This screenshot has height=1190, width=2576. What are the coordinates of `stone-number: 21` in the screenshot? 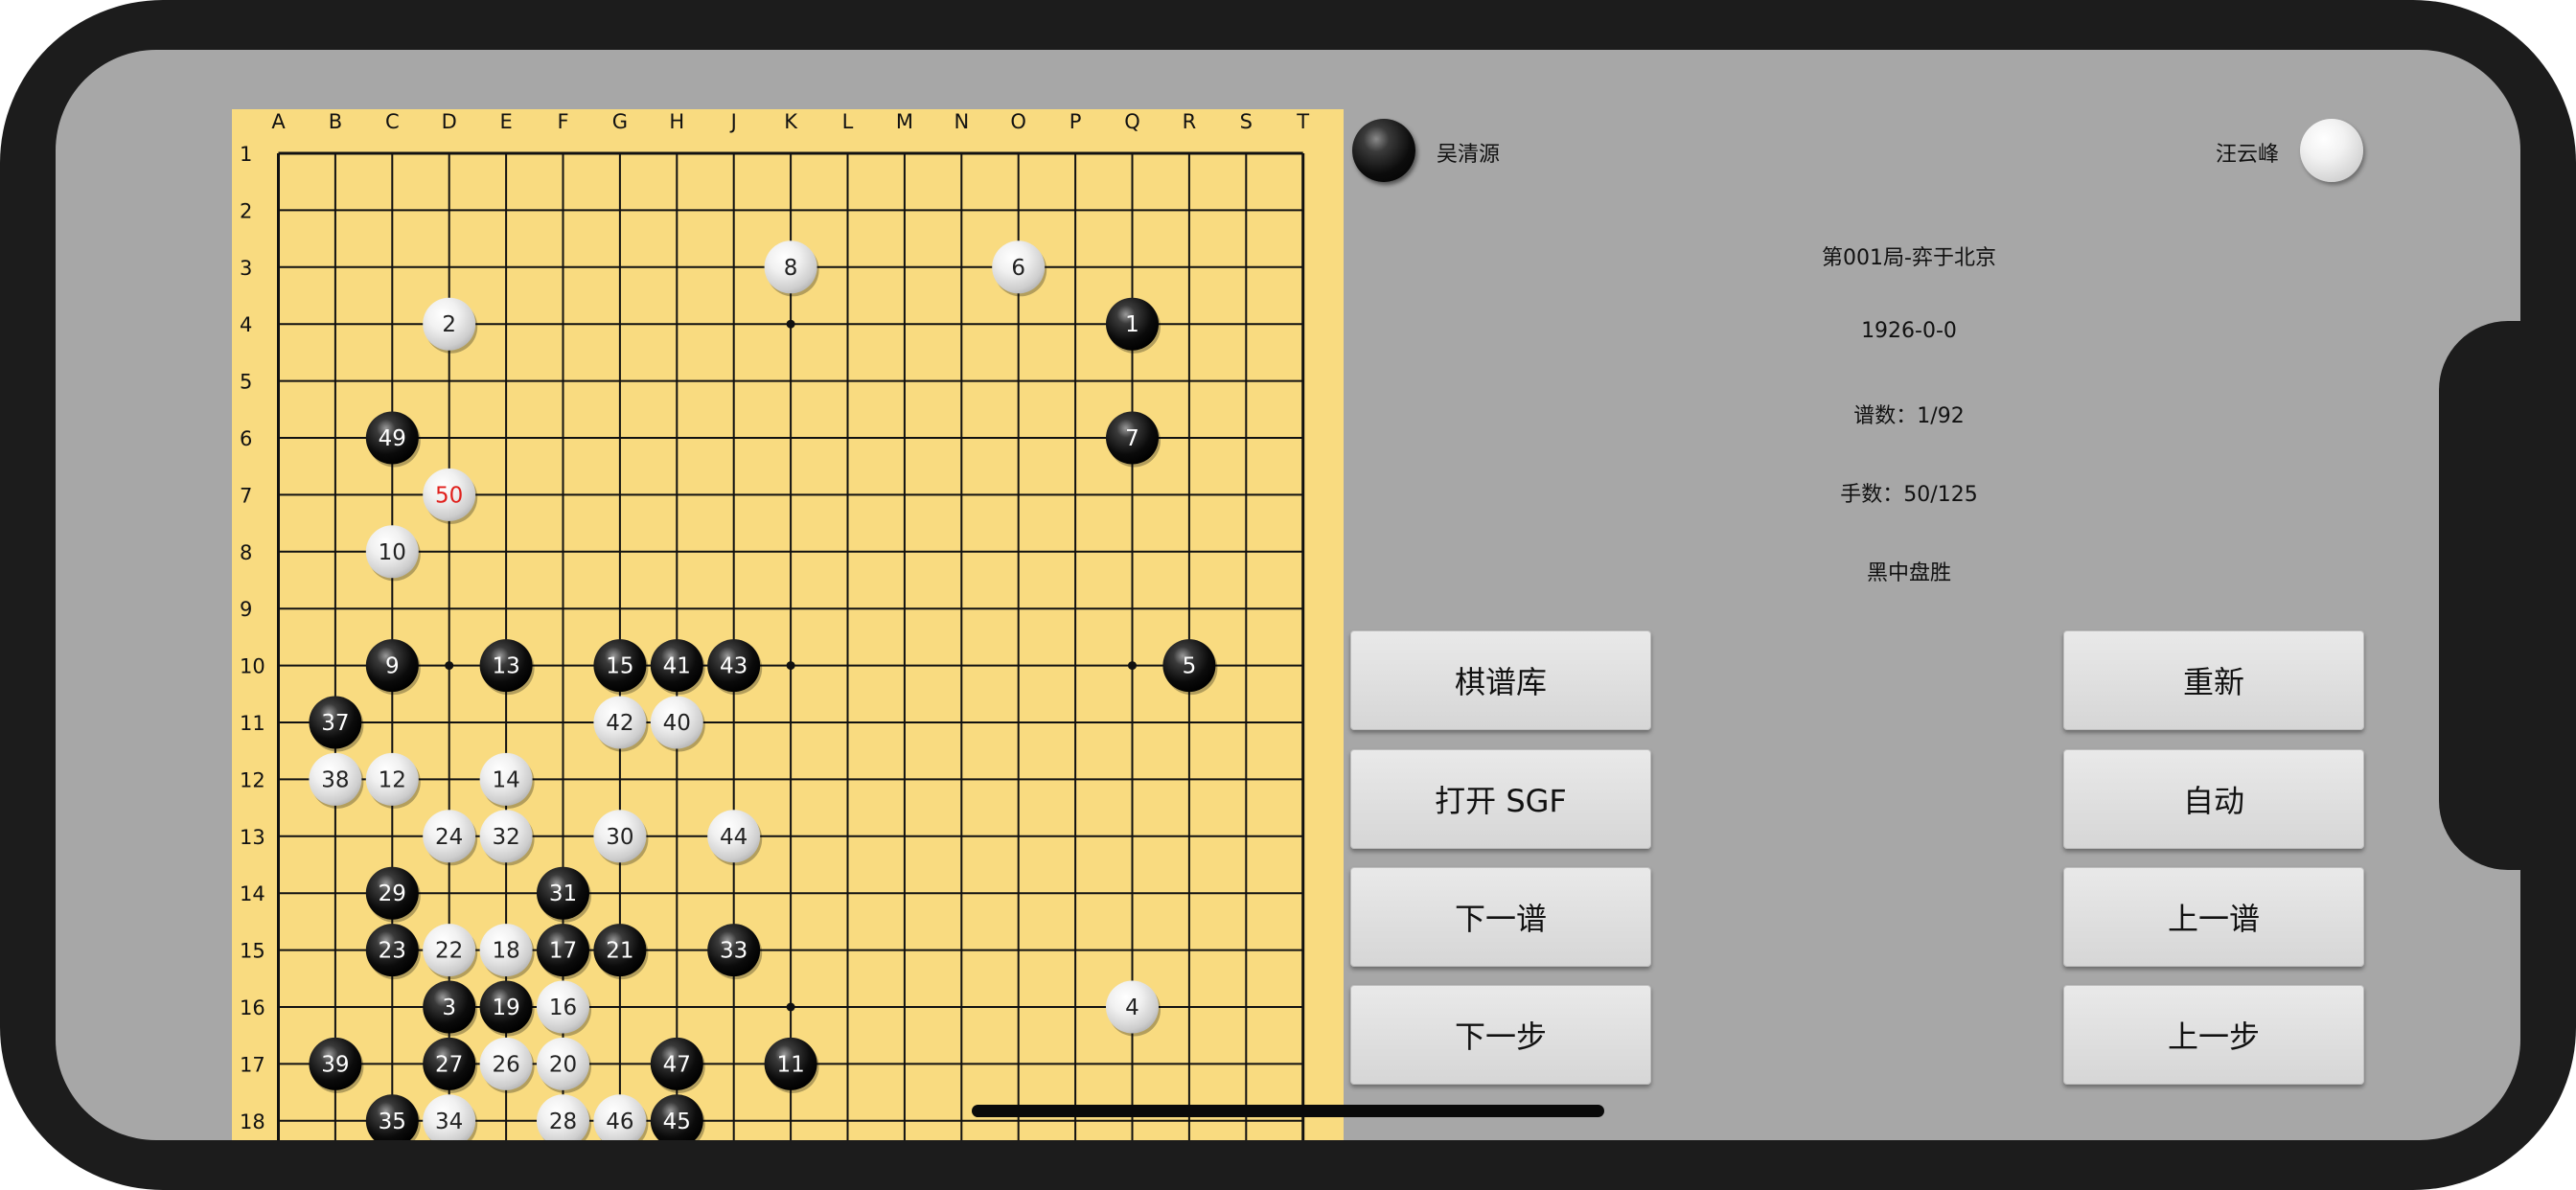 It's located at (619, 952).